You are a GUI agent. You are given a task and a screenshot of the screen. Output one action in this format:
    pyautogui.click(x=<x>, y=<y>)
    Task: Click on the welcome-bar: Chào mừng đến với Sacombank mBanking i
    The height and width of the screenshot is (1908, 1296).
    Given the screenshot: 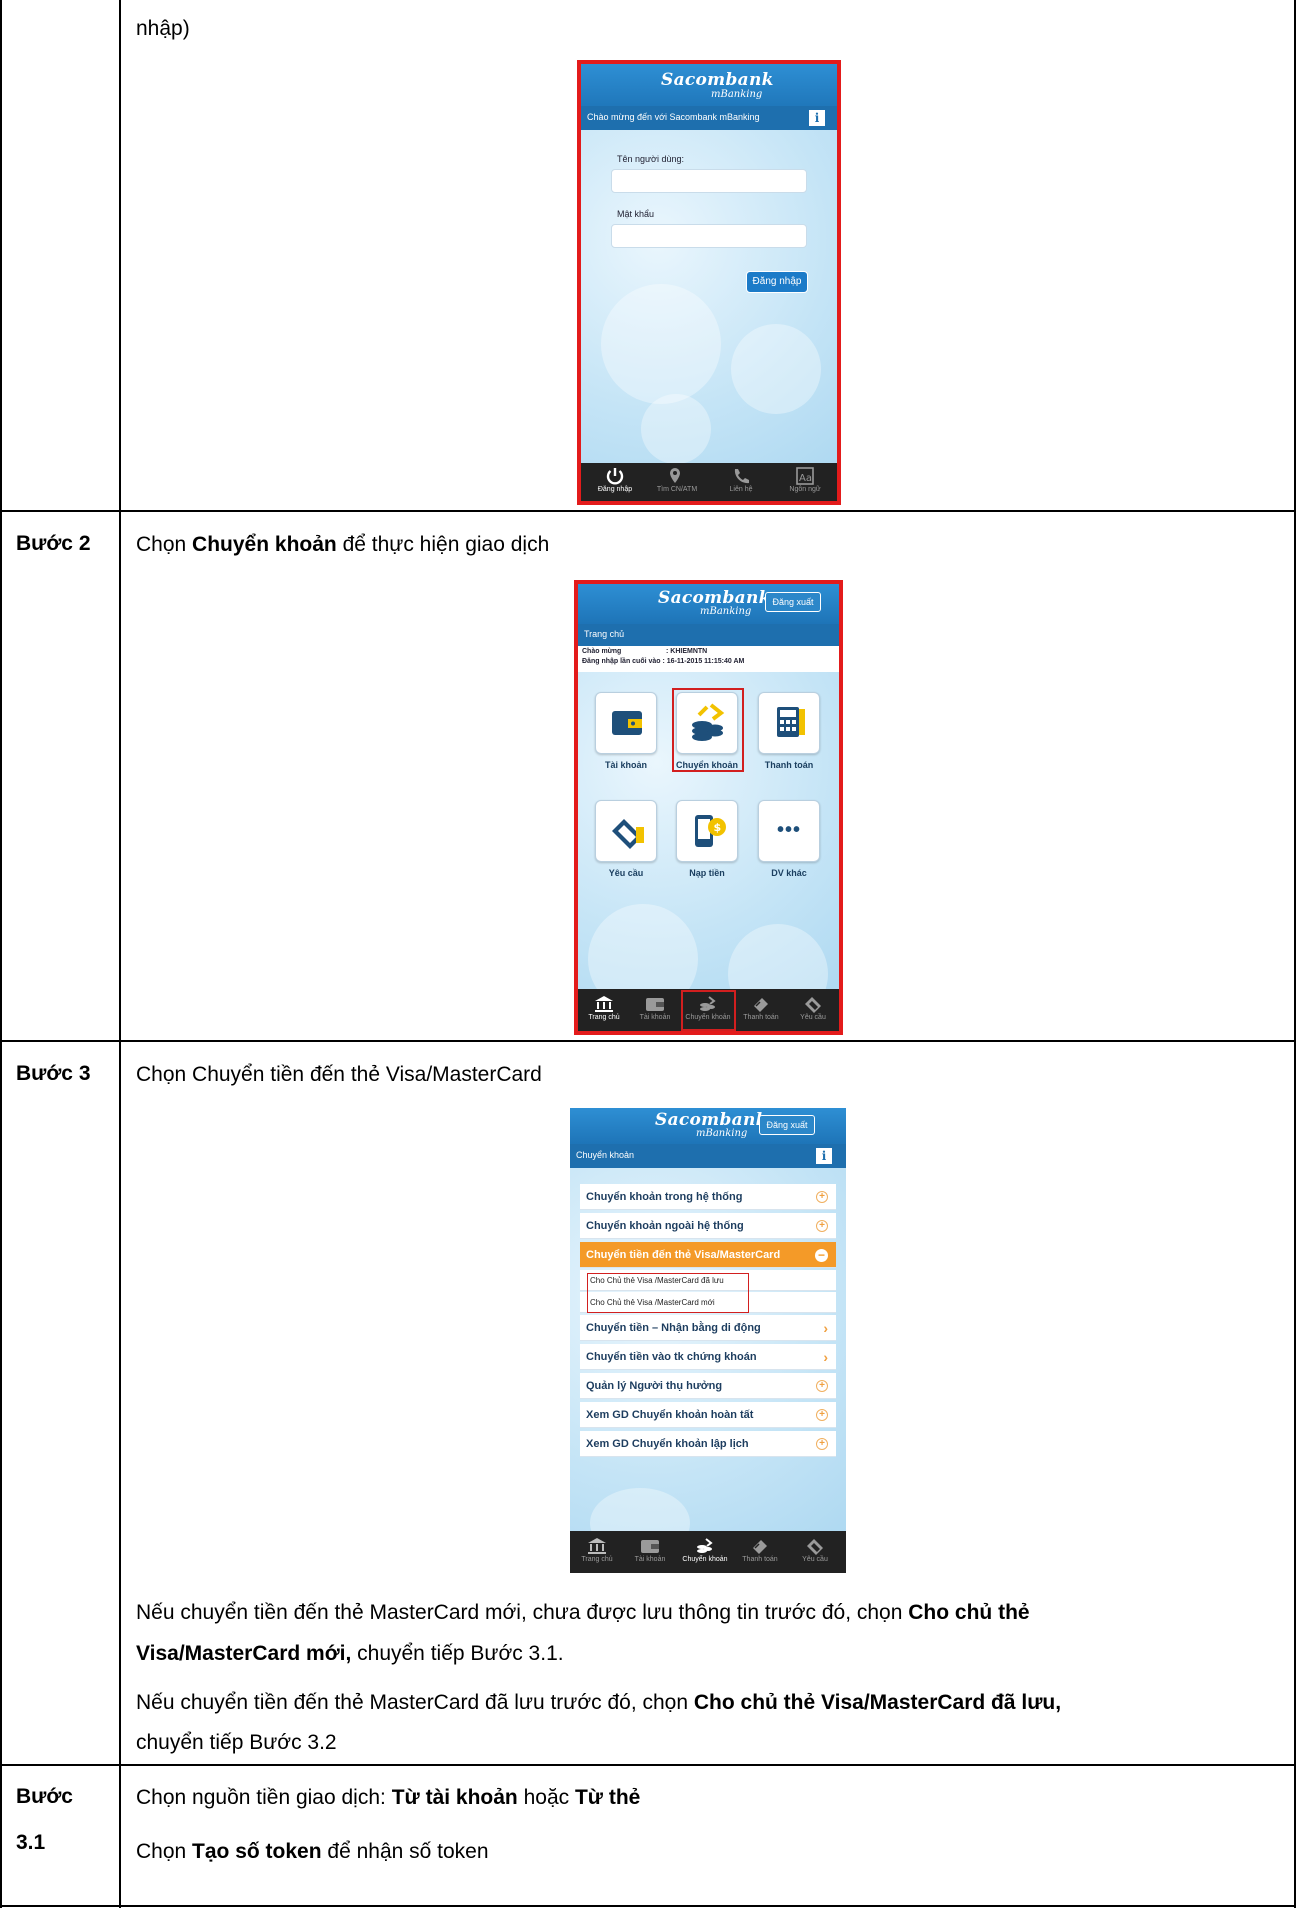 What is the action you would take?
    pyautogui.click(x=709, y=118)
    